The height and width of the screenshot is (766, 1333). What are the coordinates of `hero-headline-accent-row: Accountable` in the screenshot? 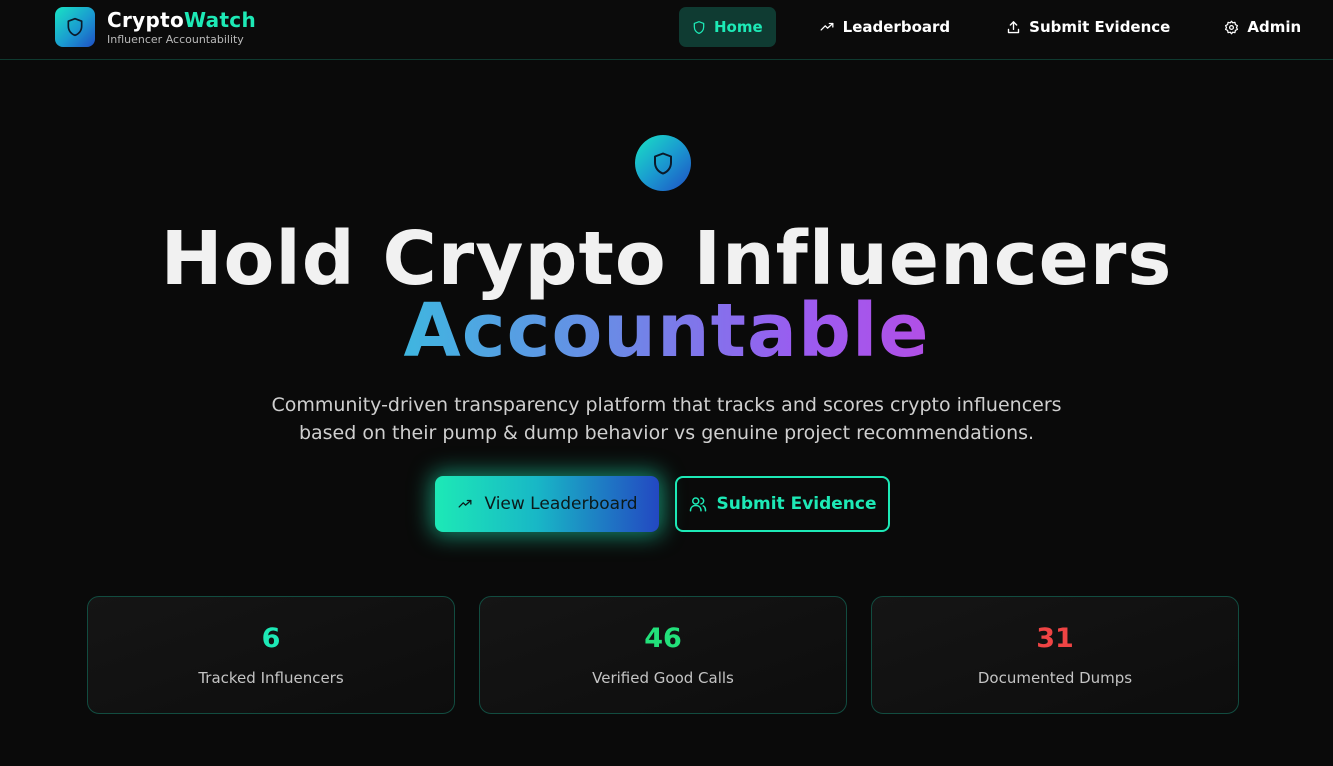 It's located at (666, 331).